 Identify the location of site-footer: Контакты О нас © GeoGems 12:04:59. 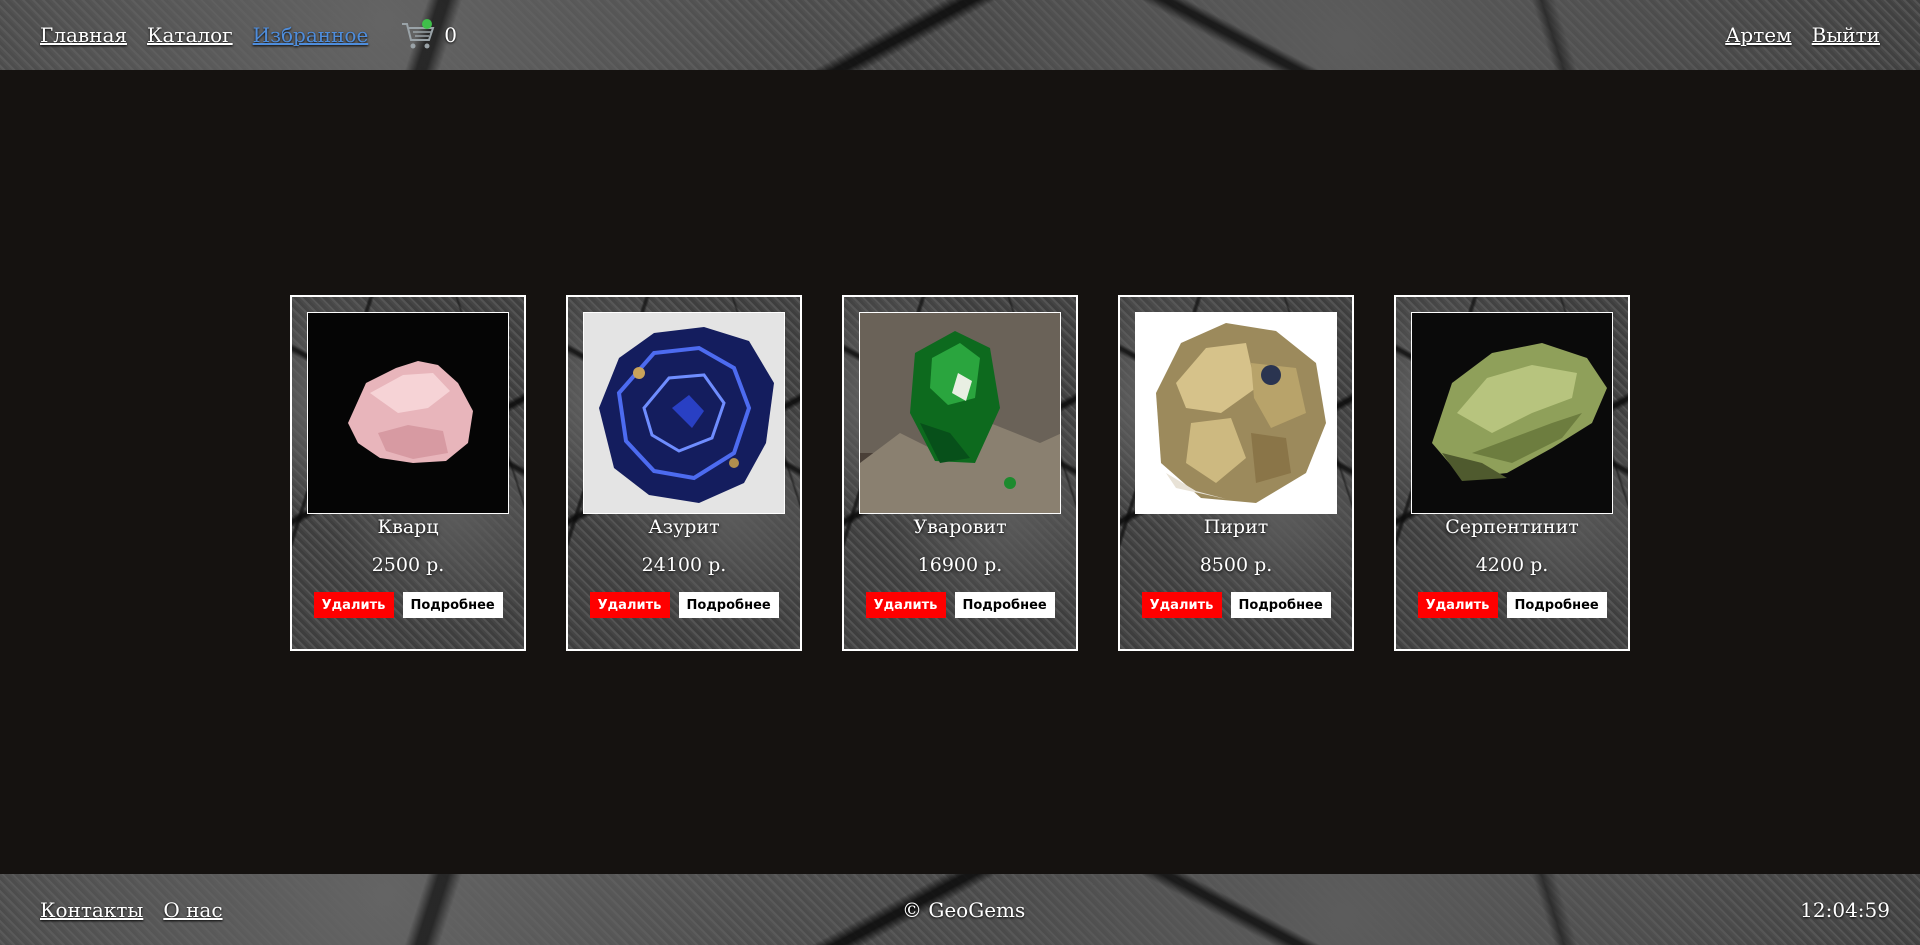
(960, 909).